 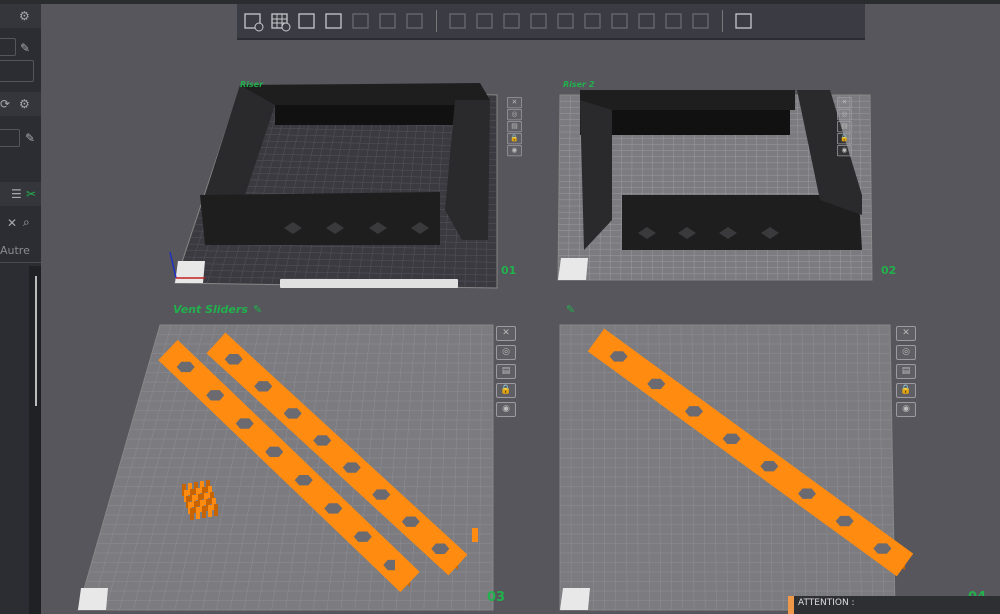 I want to click on warning-notification: ATTENTION :, so click(x=894, y=605).